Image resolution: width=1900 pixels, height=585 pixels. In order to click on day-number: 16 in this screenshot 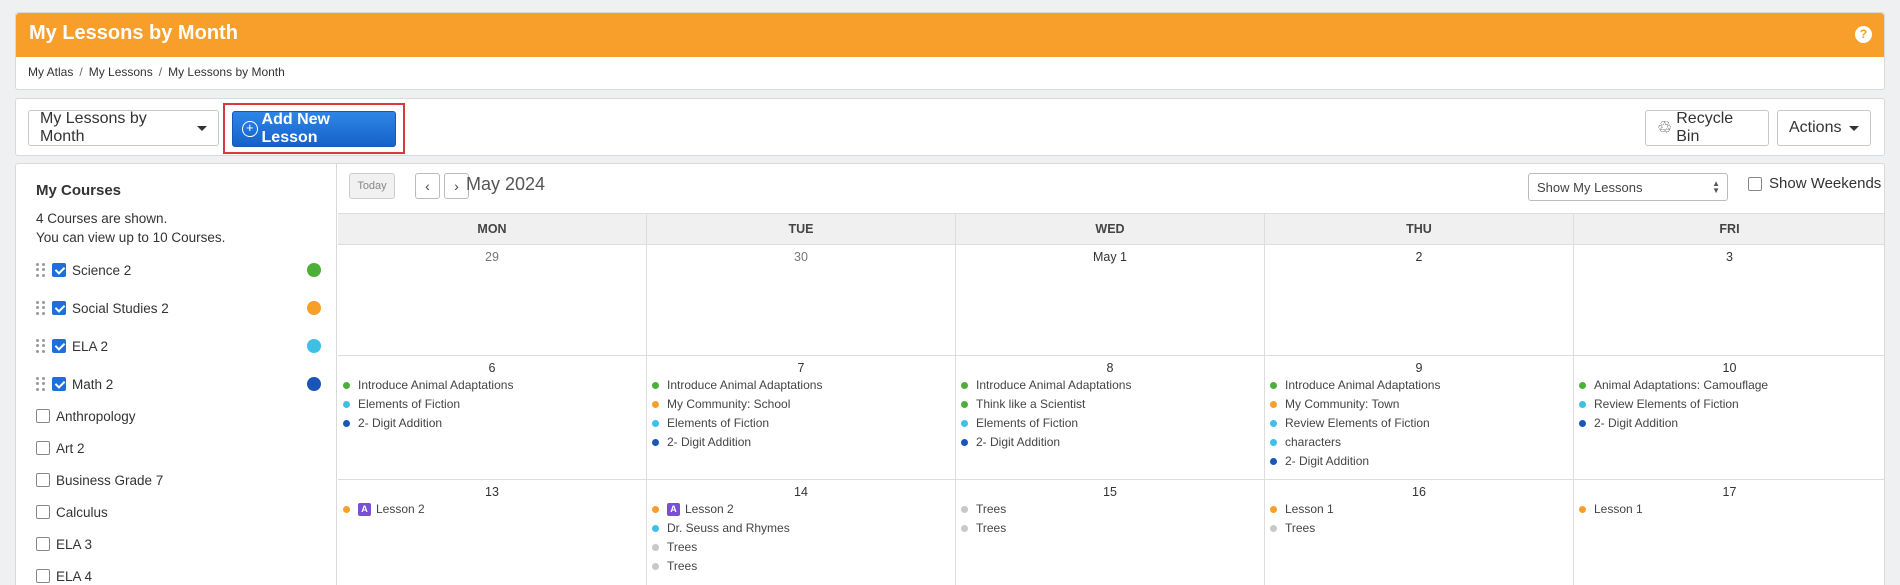, I will do `click(1419, 492)`.